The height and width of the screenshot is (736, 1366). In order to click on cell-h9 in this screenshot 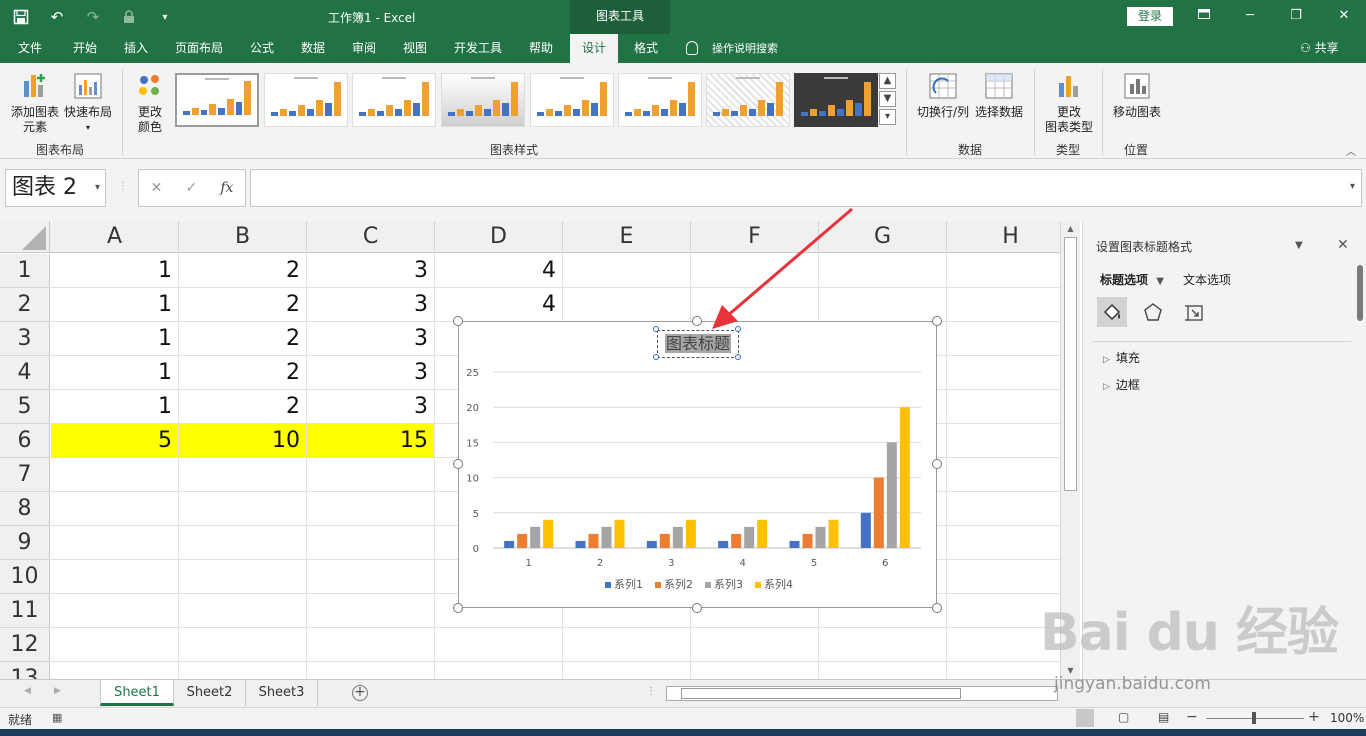, I will do `click(1003, 543)`.